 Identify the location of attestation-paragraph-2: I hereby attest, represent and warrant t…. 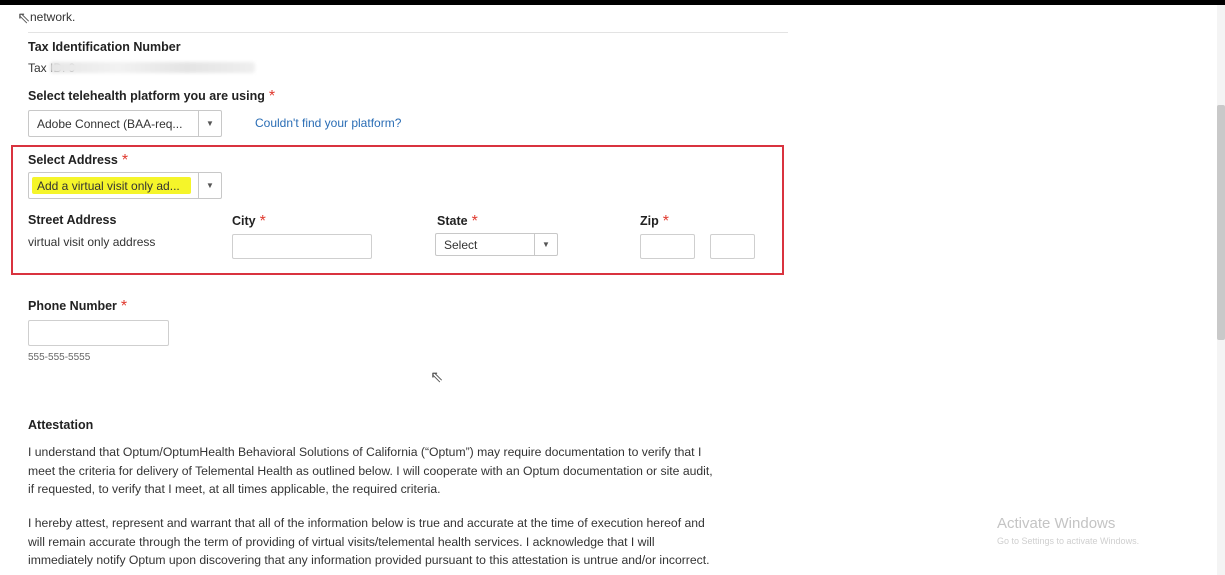
(418, 542).